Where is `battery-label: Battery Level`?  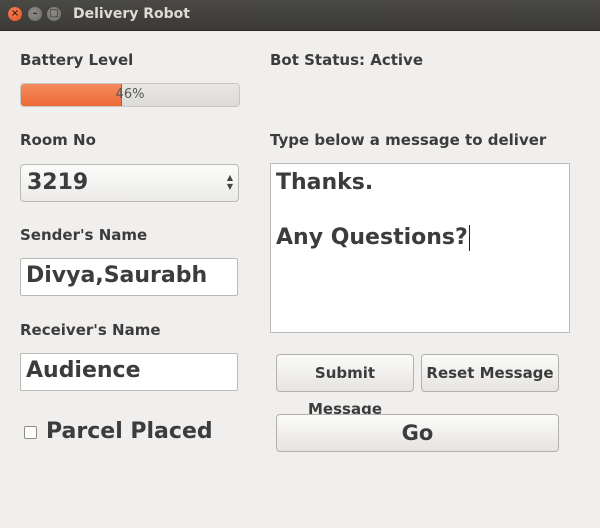
battery-label: Battery Level is located at coordinates (77, 60).